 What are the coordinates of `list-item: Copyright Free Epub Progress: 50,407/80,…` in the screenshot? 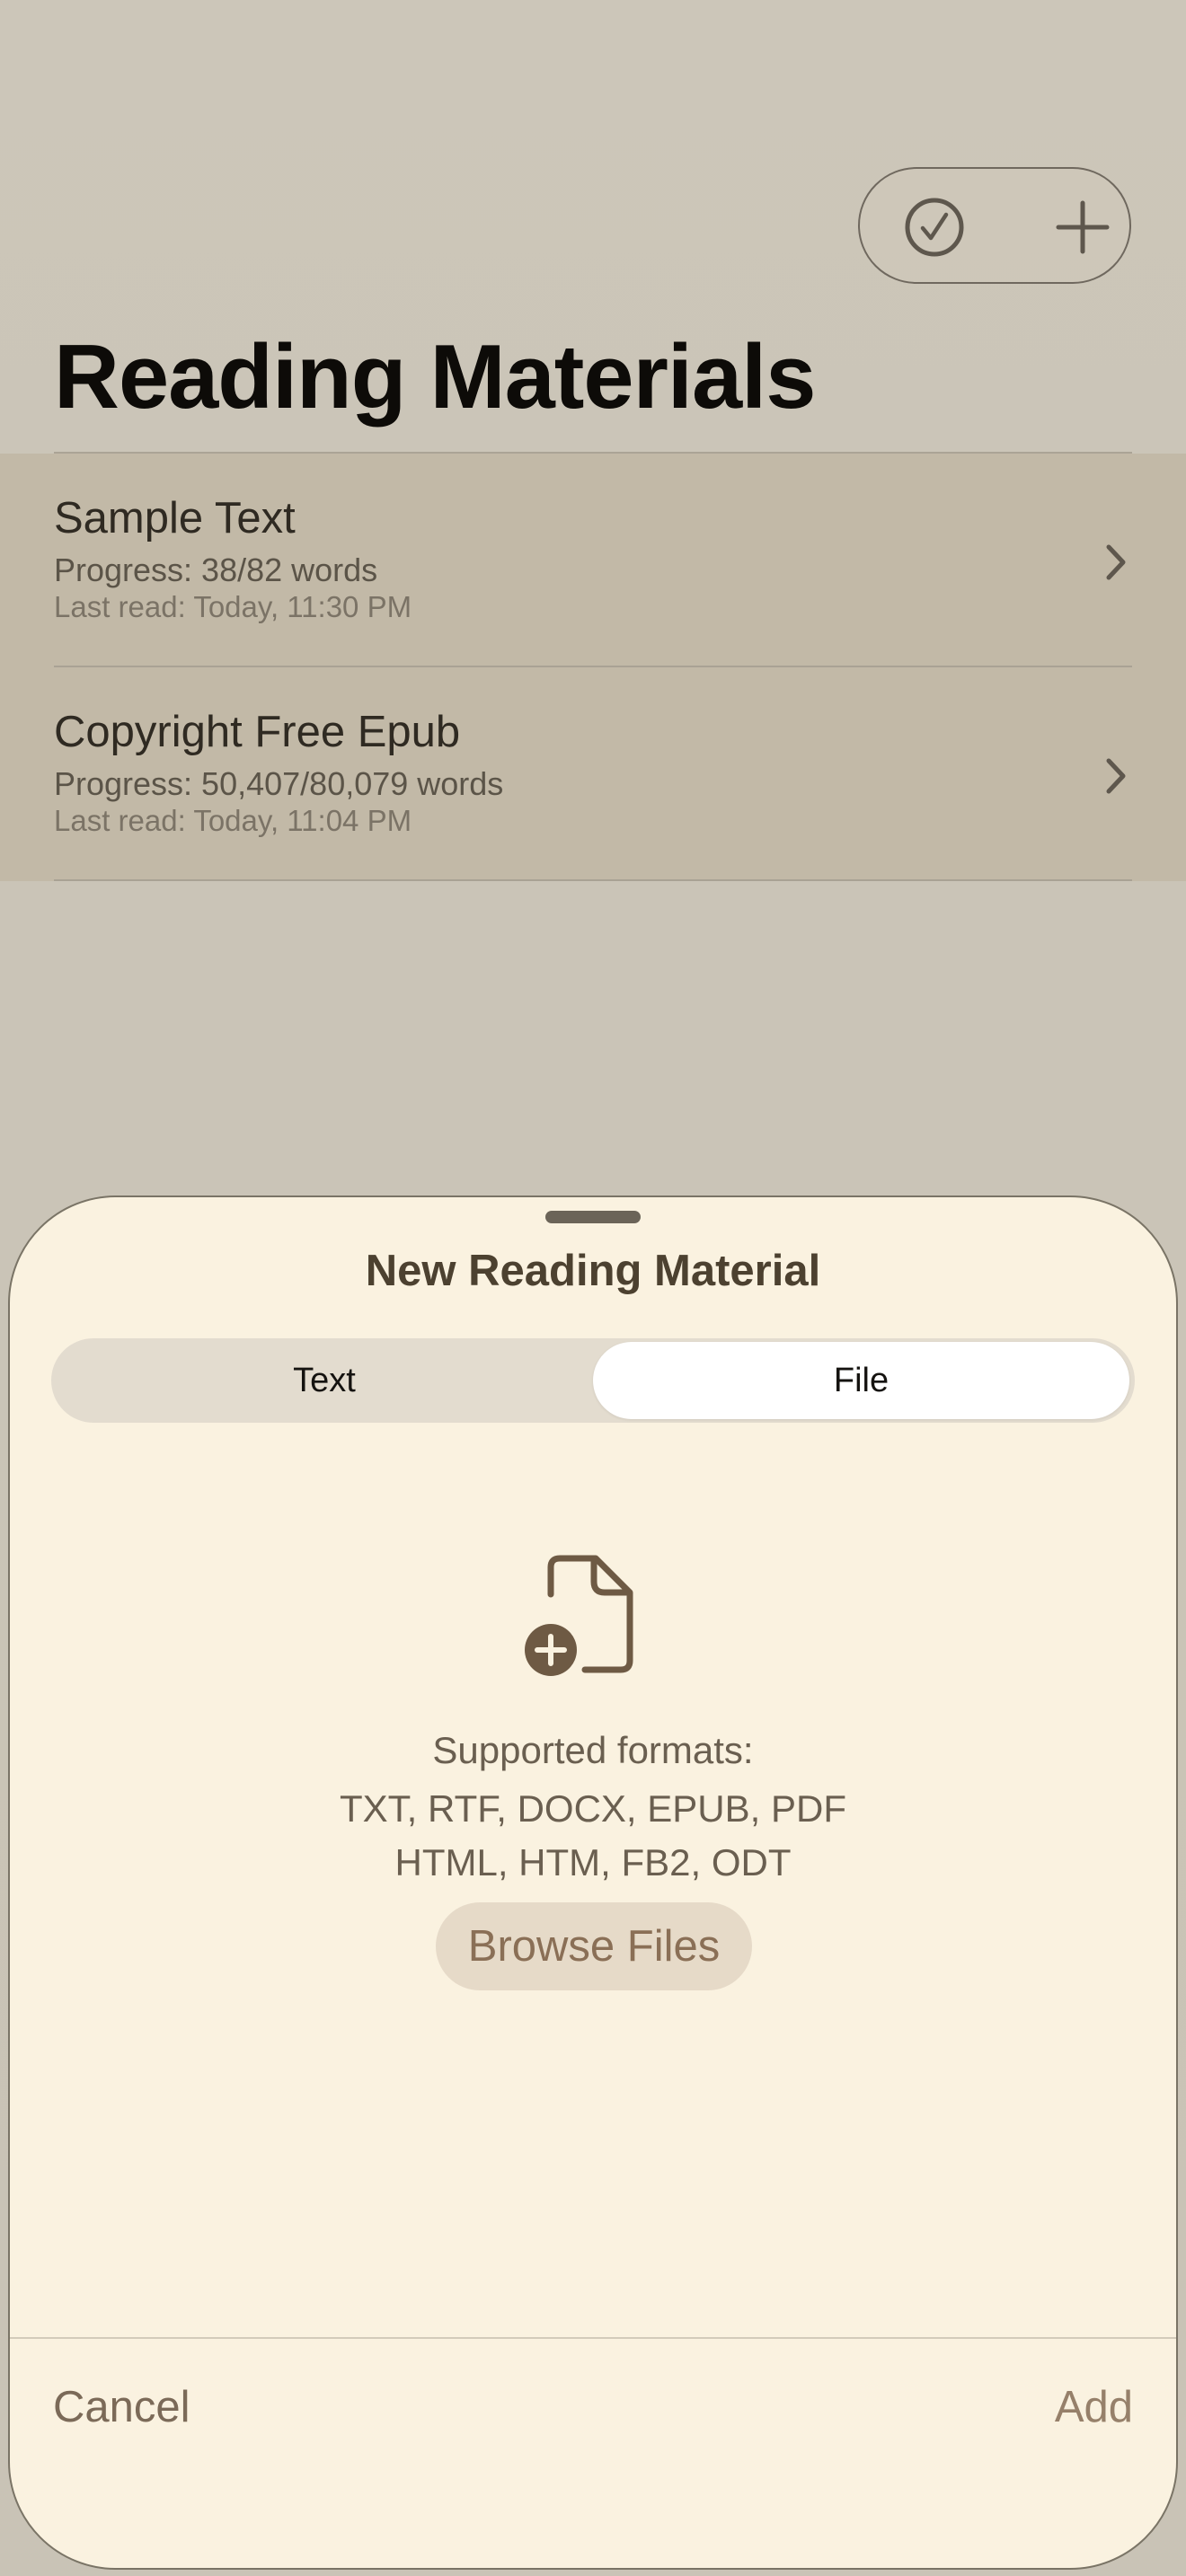 It's located at (593, 774).